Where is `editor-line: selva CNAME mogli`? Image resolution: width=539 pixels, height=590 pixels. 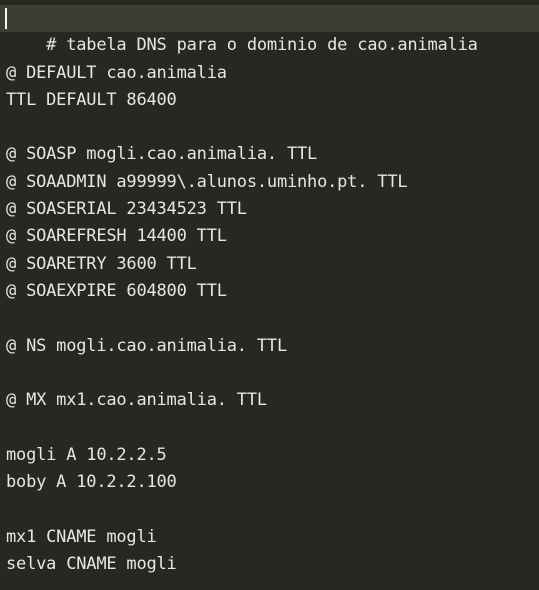
editor-line: selva CNAME mogli is located at coordinates (269, 564).